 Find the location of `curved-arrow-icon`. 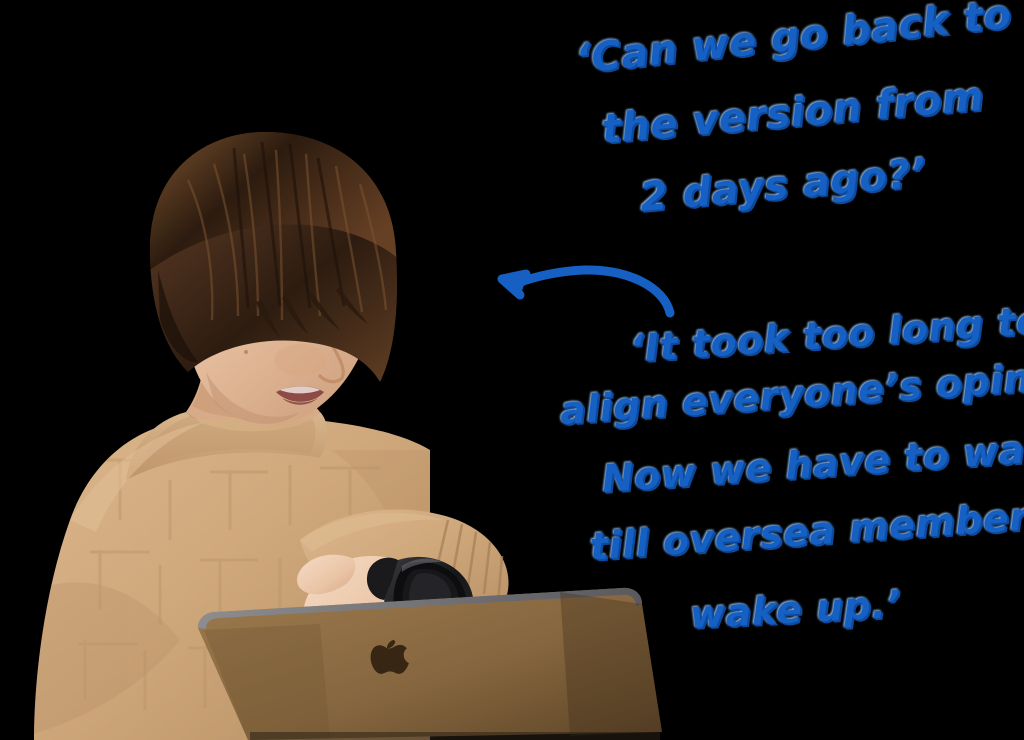

curved-arrow-icon is located at coordinates (588, 290).